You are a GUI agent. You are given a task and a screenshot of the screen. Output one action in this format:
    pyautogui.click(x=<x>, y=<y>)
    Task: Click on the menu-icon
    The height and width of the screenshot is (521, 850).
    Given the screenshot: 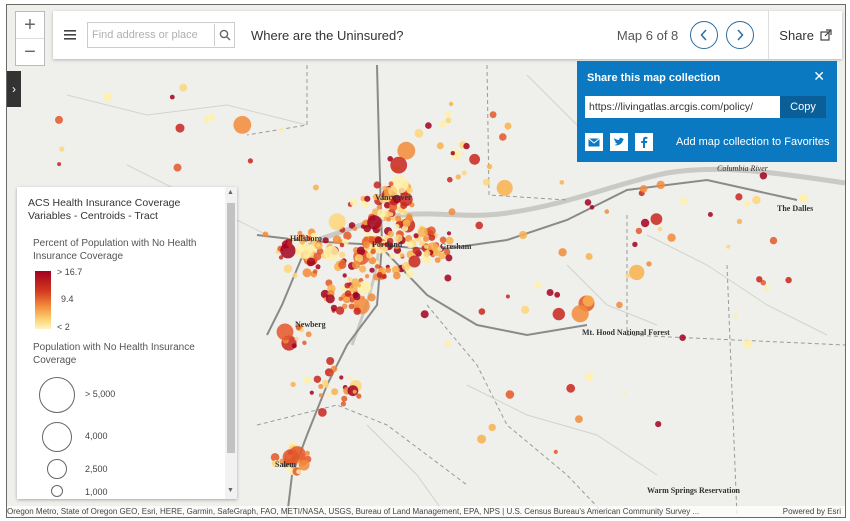 What is the action you would take?
    pyautogui.click(x=70, y=35)
    